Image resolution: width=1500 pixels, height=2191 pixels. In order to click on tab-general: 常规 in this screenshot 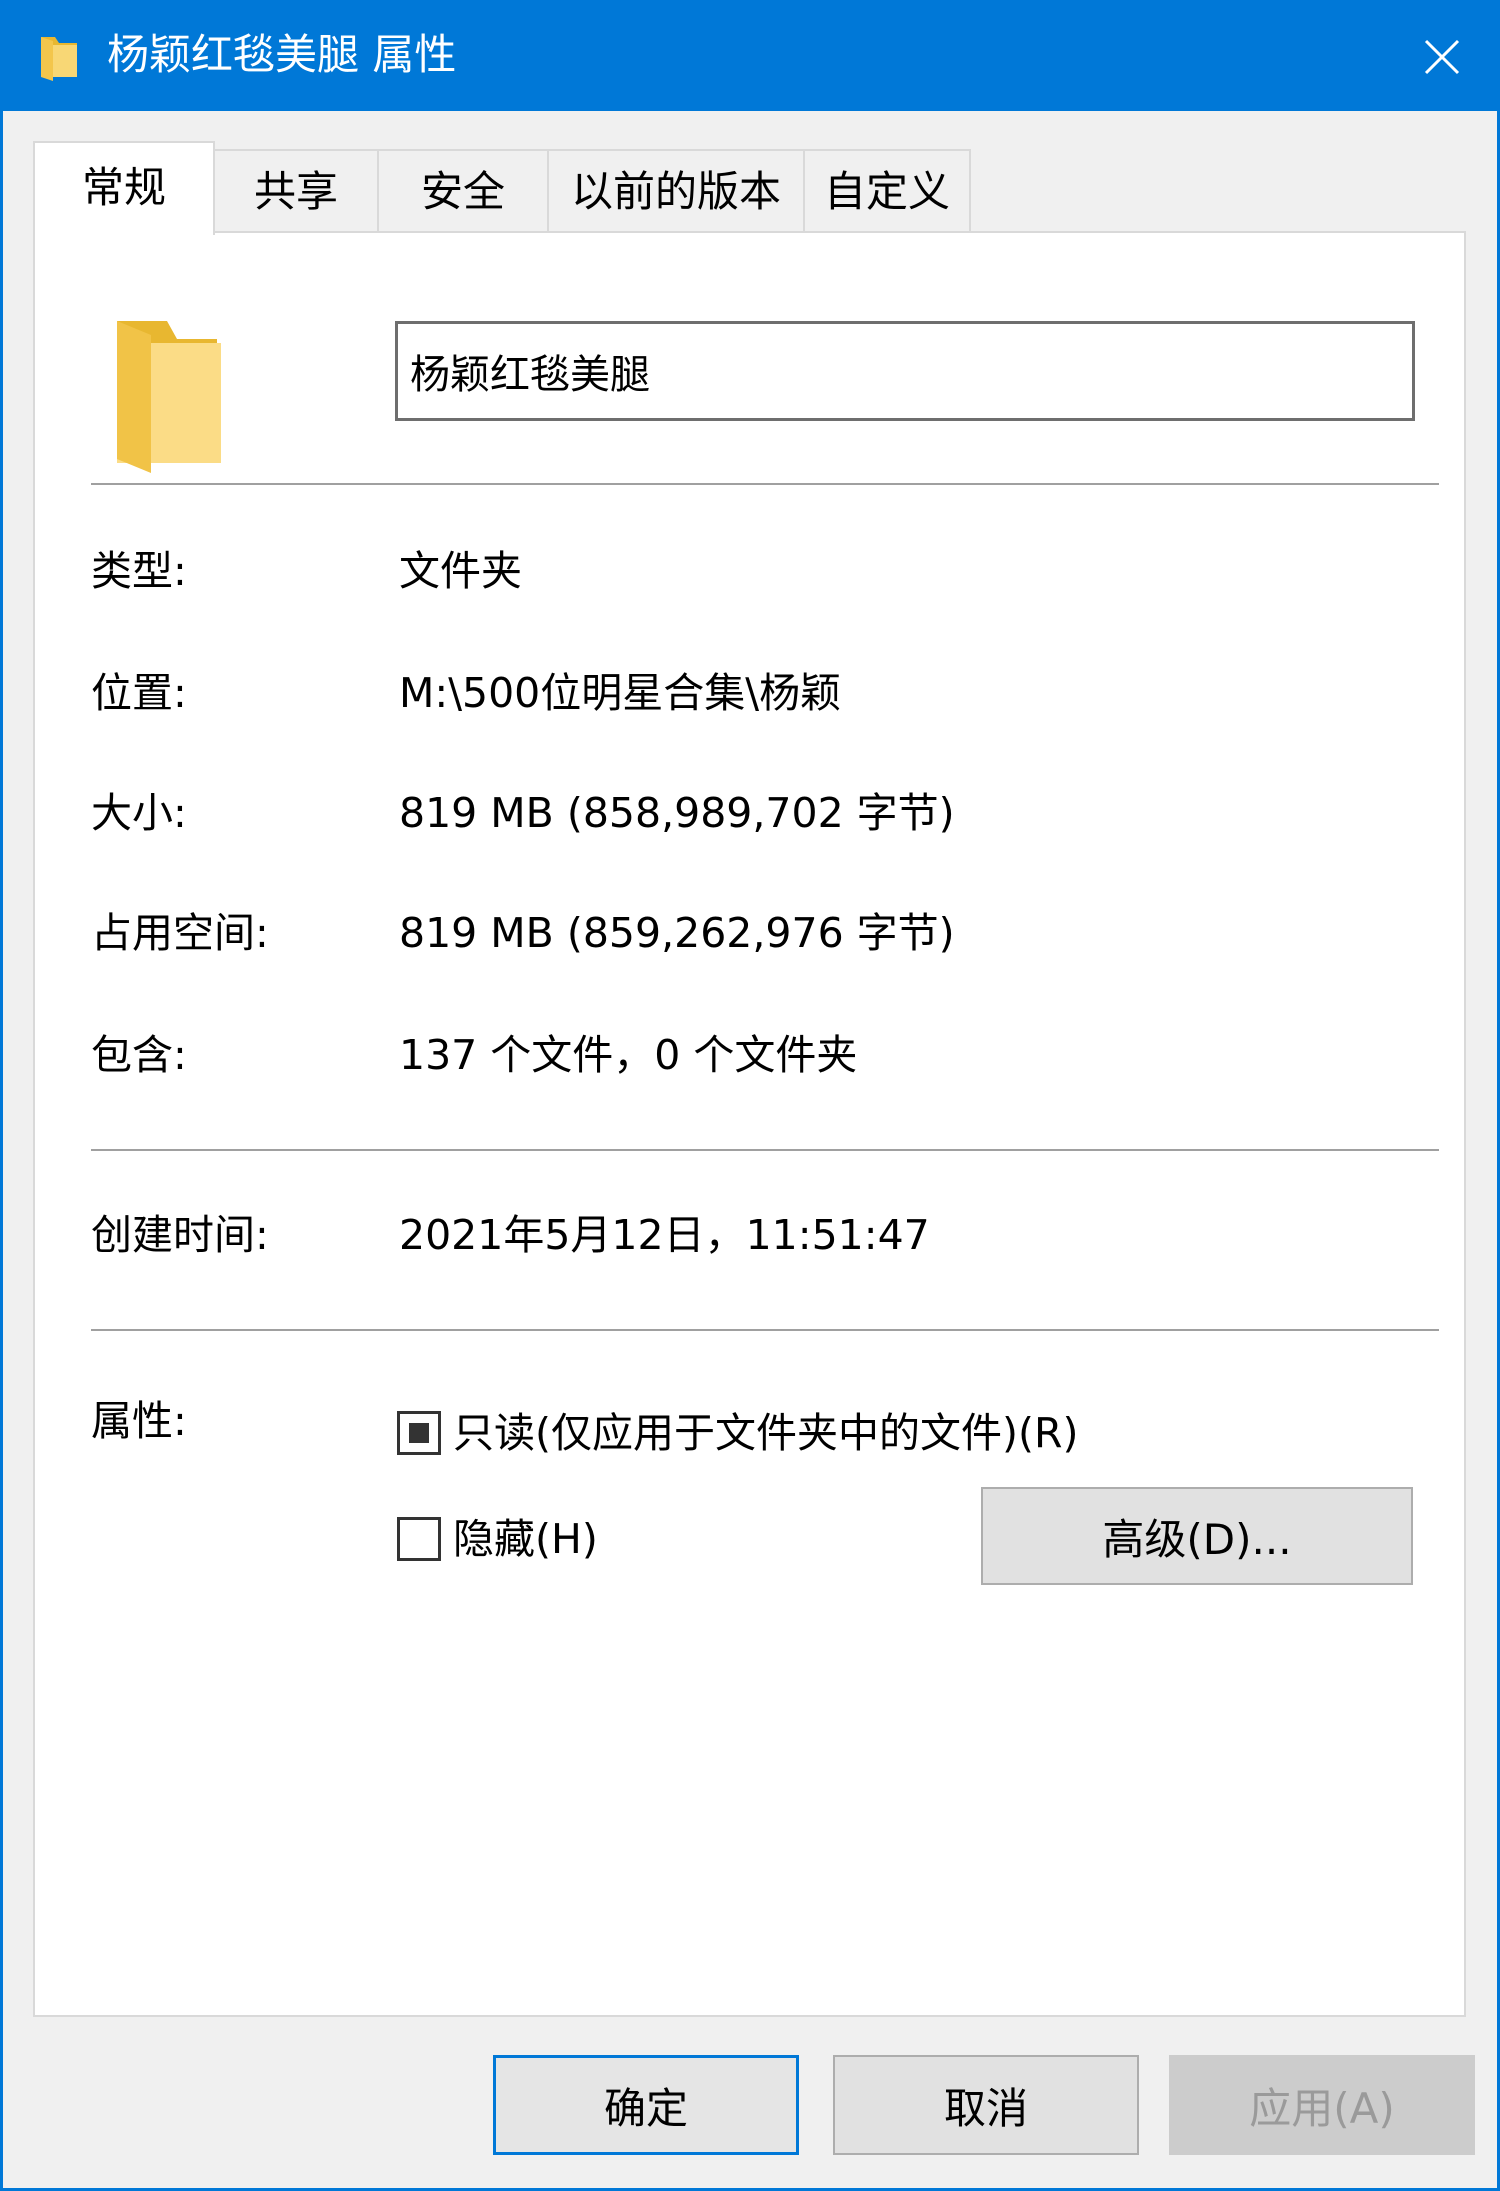, I will do `click(124, 188)`.